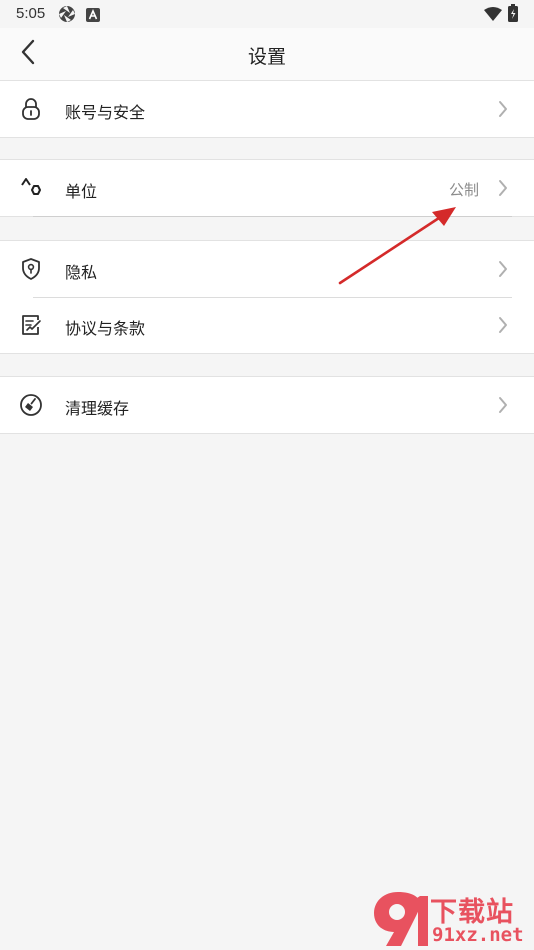 The height and width of the screenshot is (950, 534). What do you see at coordinates (81, 191) in the screenshot?
I see `row-label: 单位` at bounding box center [81, 191].